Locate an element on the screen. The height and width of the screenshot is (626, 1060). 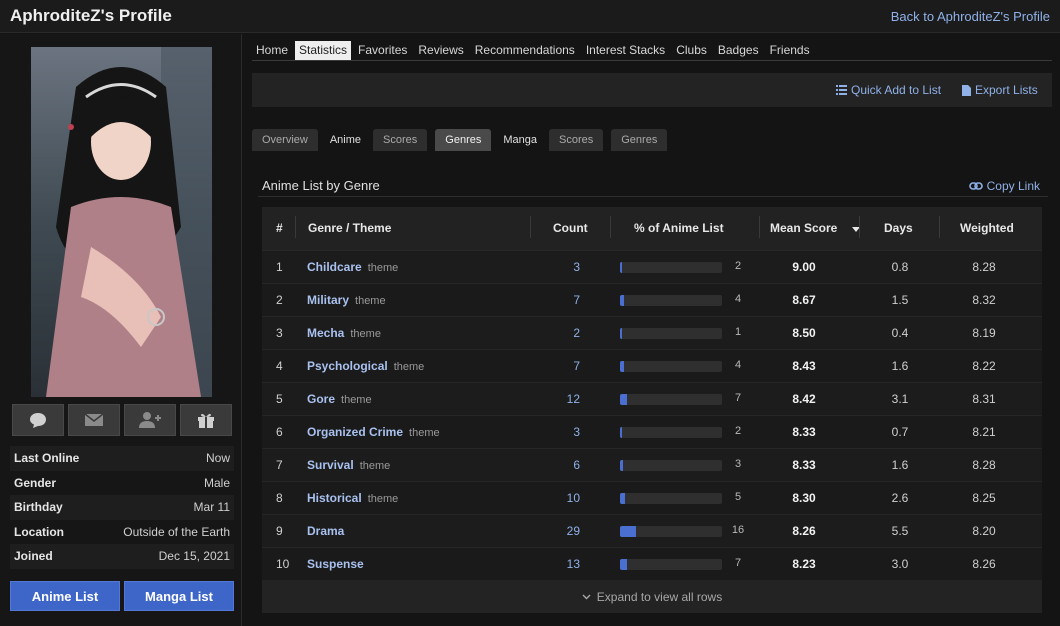
nav-favorites: Favorites is located at coordinates (382, 50).